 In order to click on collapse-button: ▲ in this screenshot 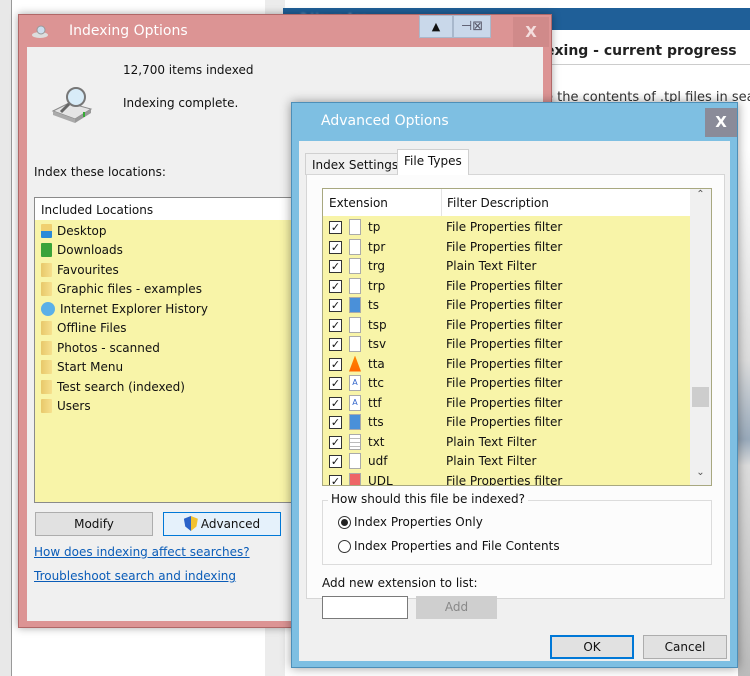, I will do `click(436, 26)`.